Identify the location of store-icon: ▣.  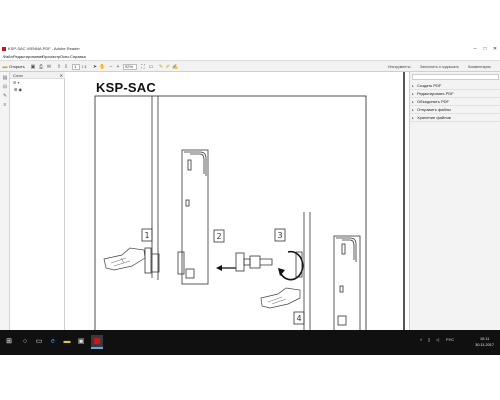
(81, 342).